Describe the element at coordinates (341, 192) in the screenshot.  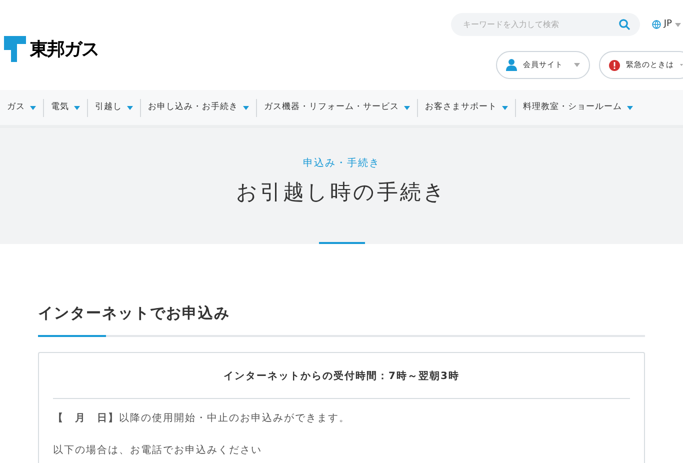
I see `page-title: お引越し時の手続き` at that location.